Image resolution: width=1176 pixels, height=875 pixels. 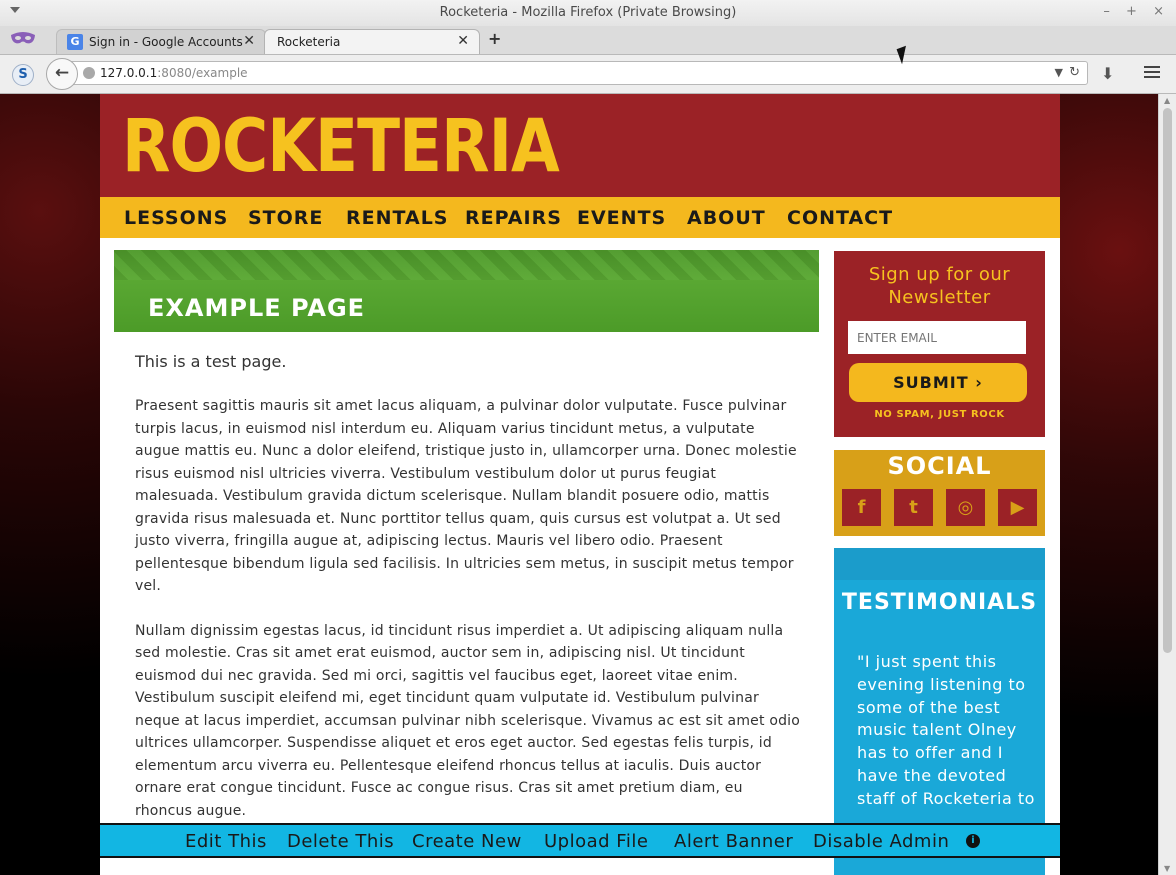 What do you see at coordinates (50, 484) in the screenshot?
I see `background-decoration-left` at bounding box center [50, 484].